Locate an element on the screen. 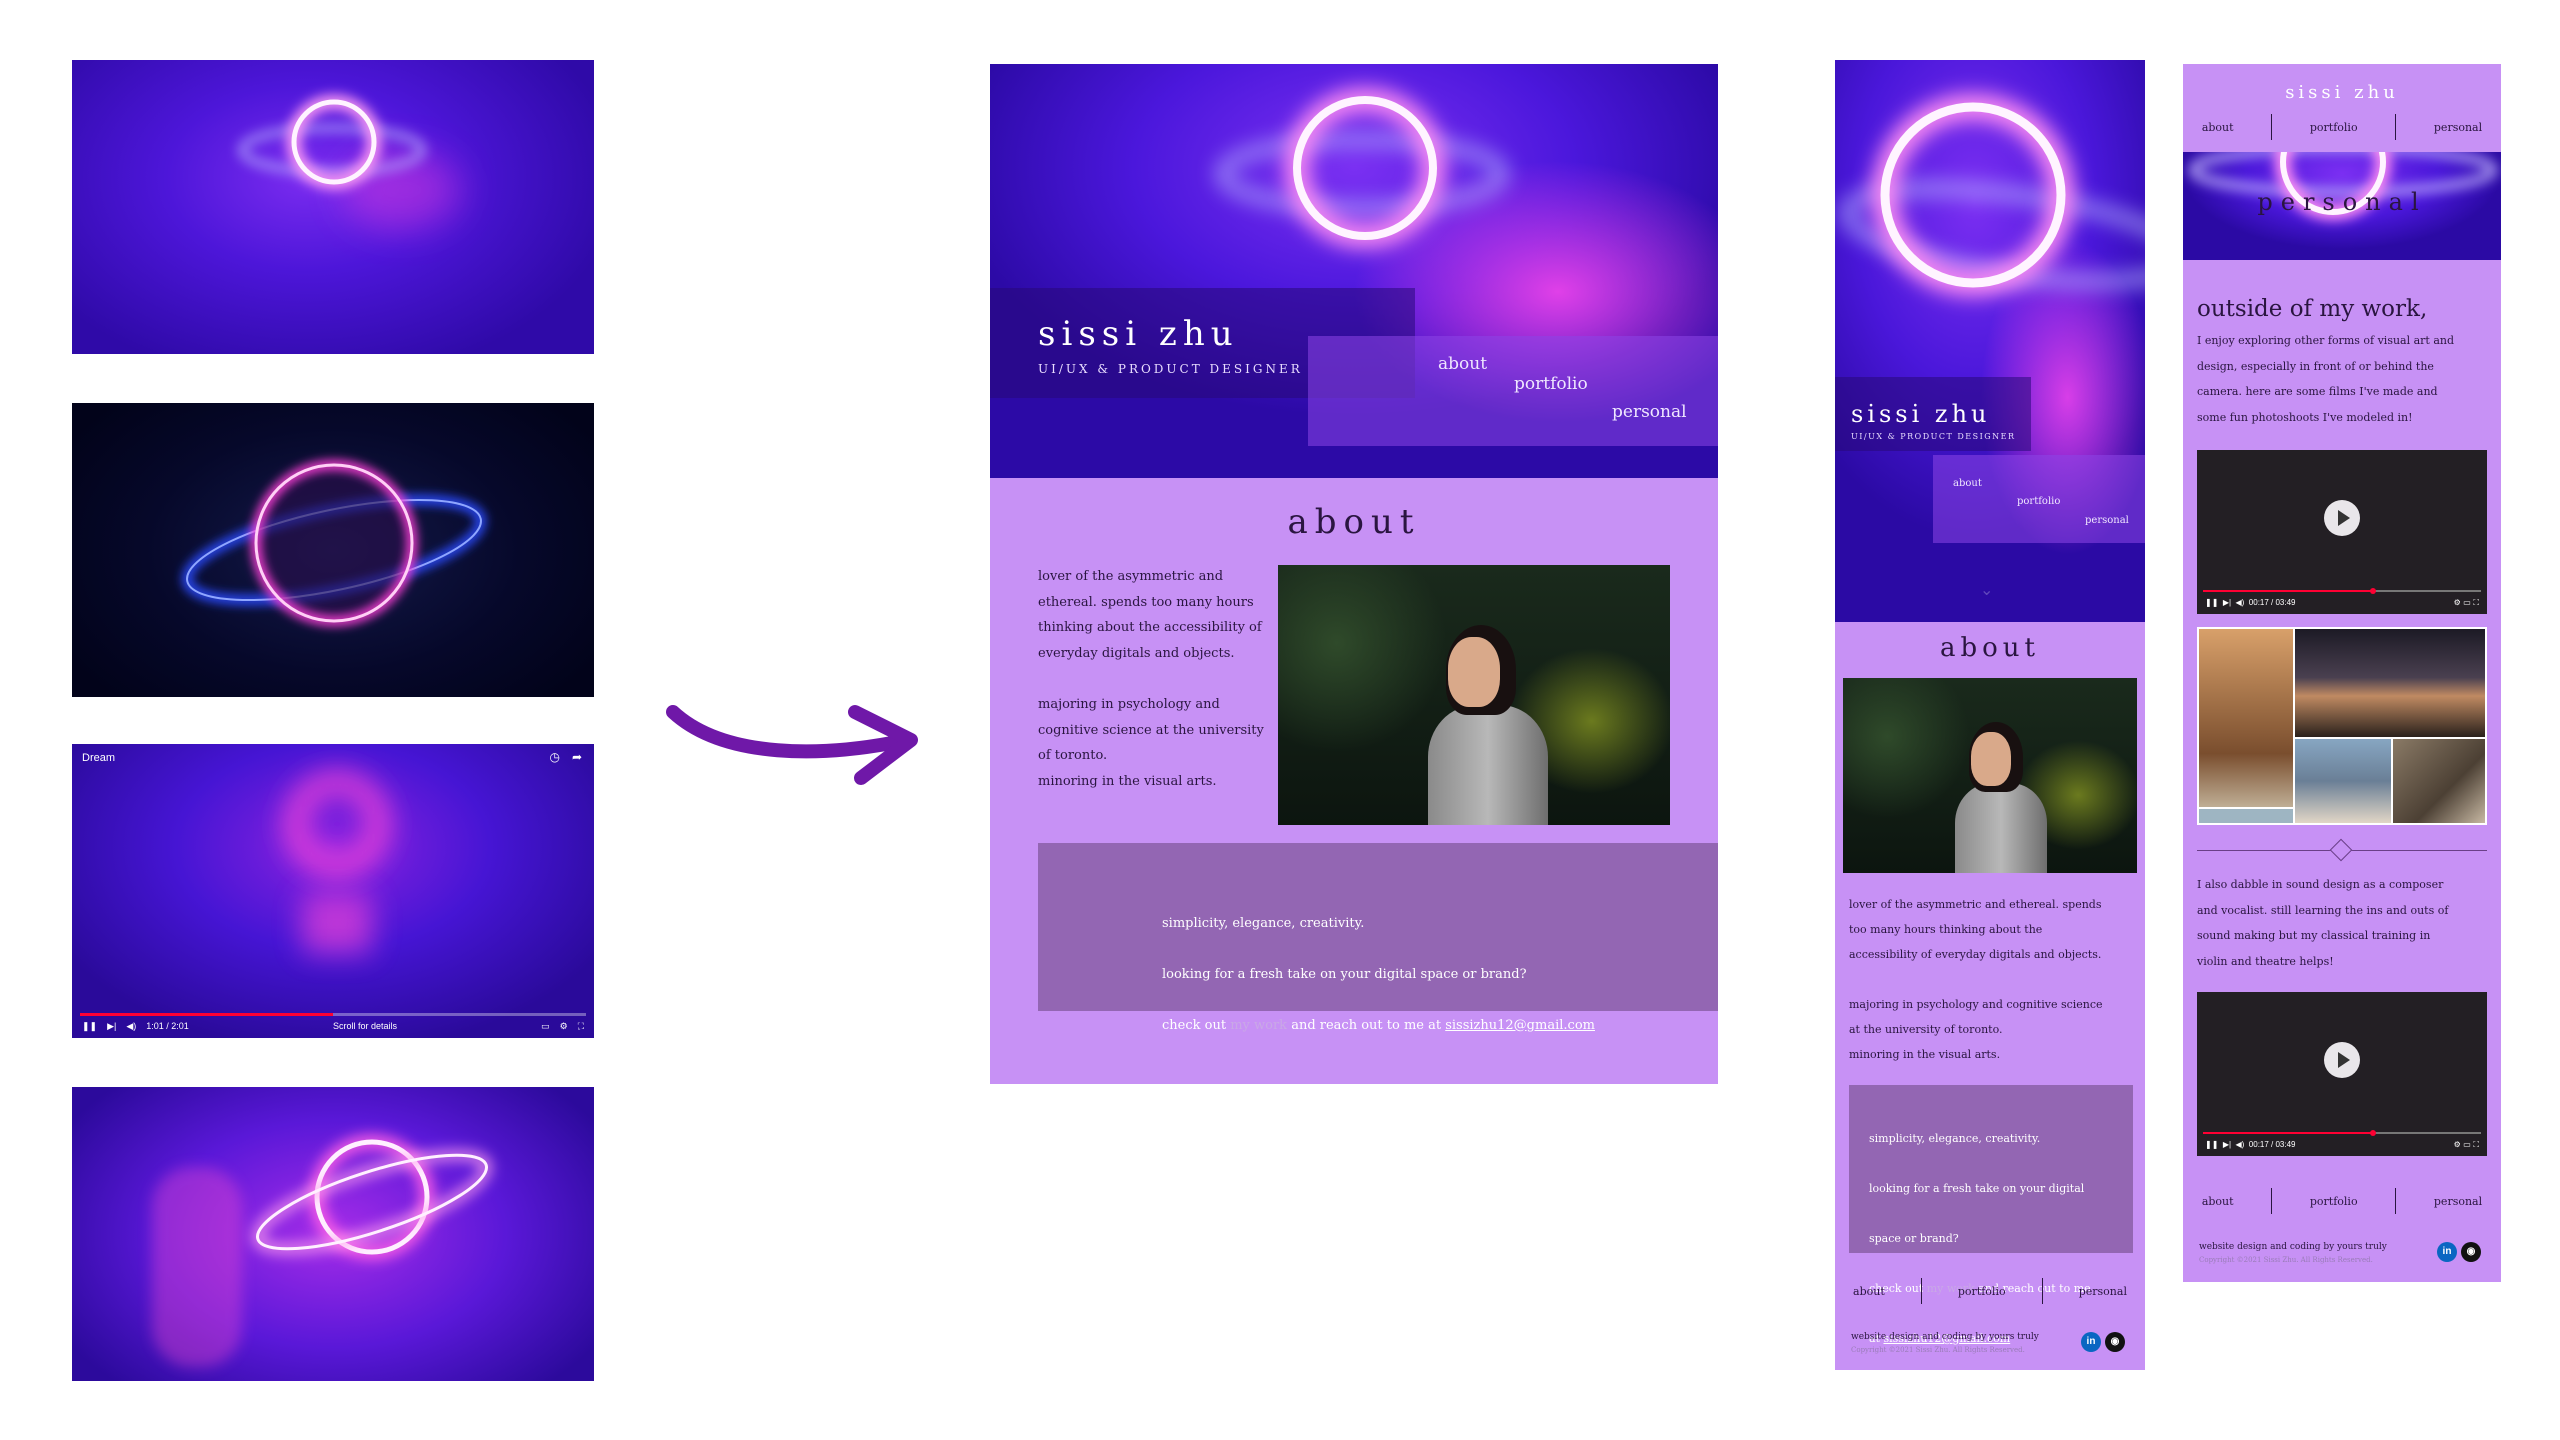 This screenshot has width=2560, height=1440. video-1-scrubber is located at coordinates (2372, 591).